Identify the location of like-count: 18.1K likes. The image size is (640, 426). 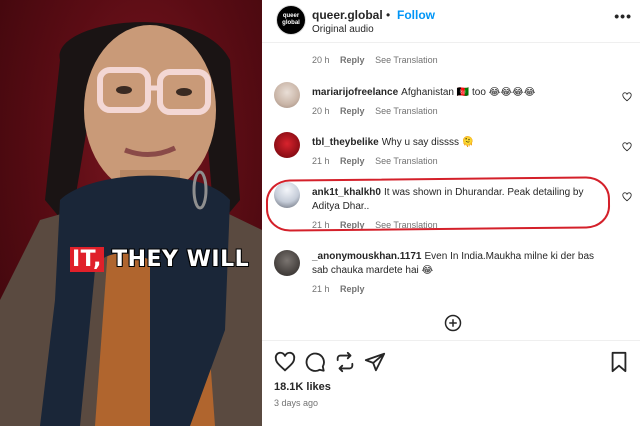
(302, 387).